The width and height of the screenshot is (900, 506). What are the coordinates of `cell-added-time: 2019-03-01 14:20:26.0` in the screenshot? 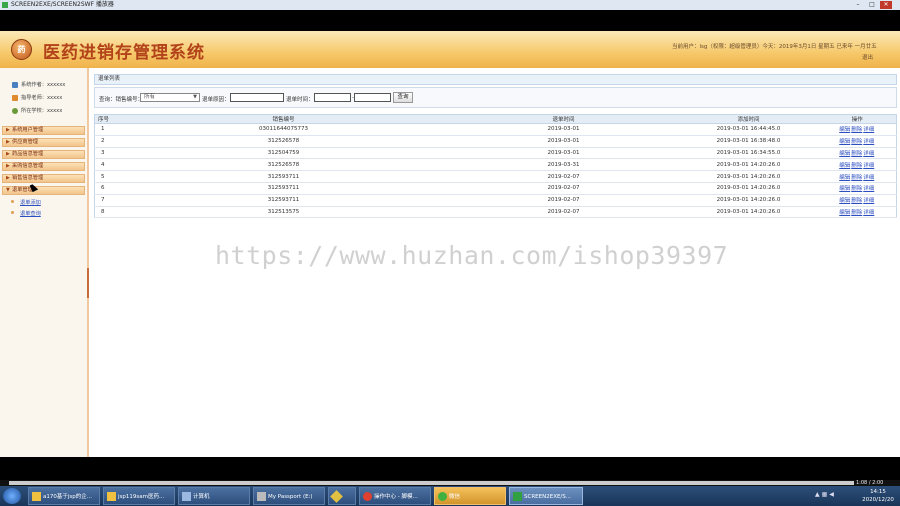 It's located at (748, 188).